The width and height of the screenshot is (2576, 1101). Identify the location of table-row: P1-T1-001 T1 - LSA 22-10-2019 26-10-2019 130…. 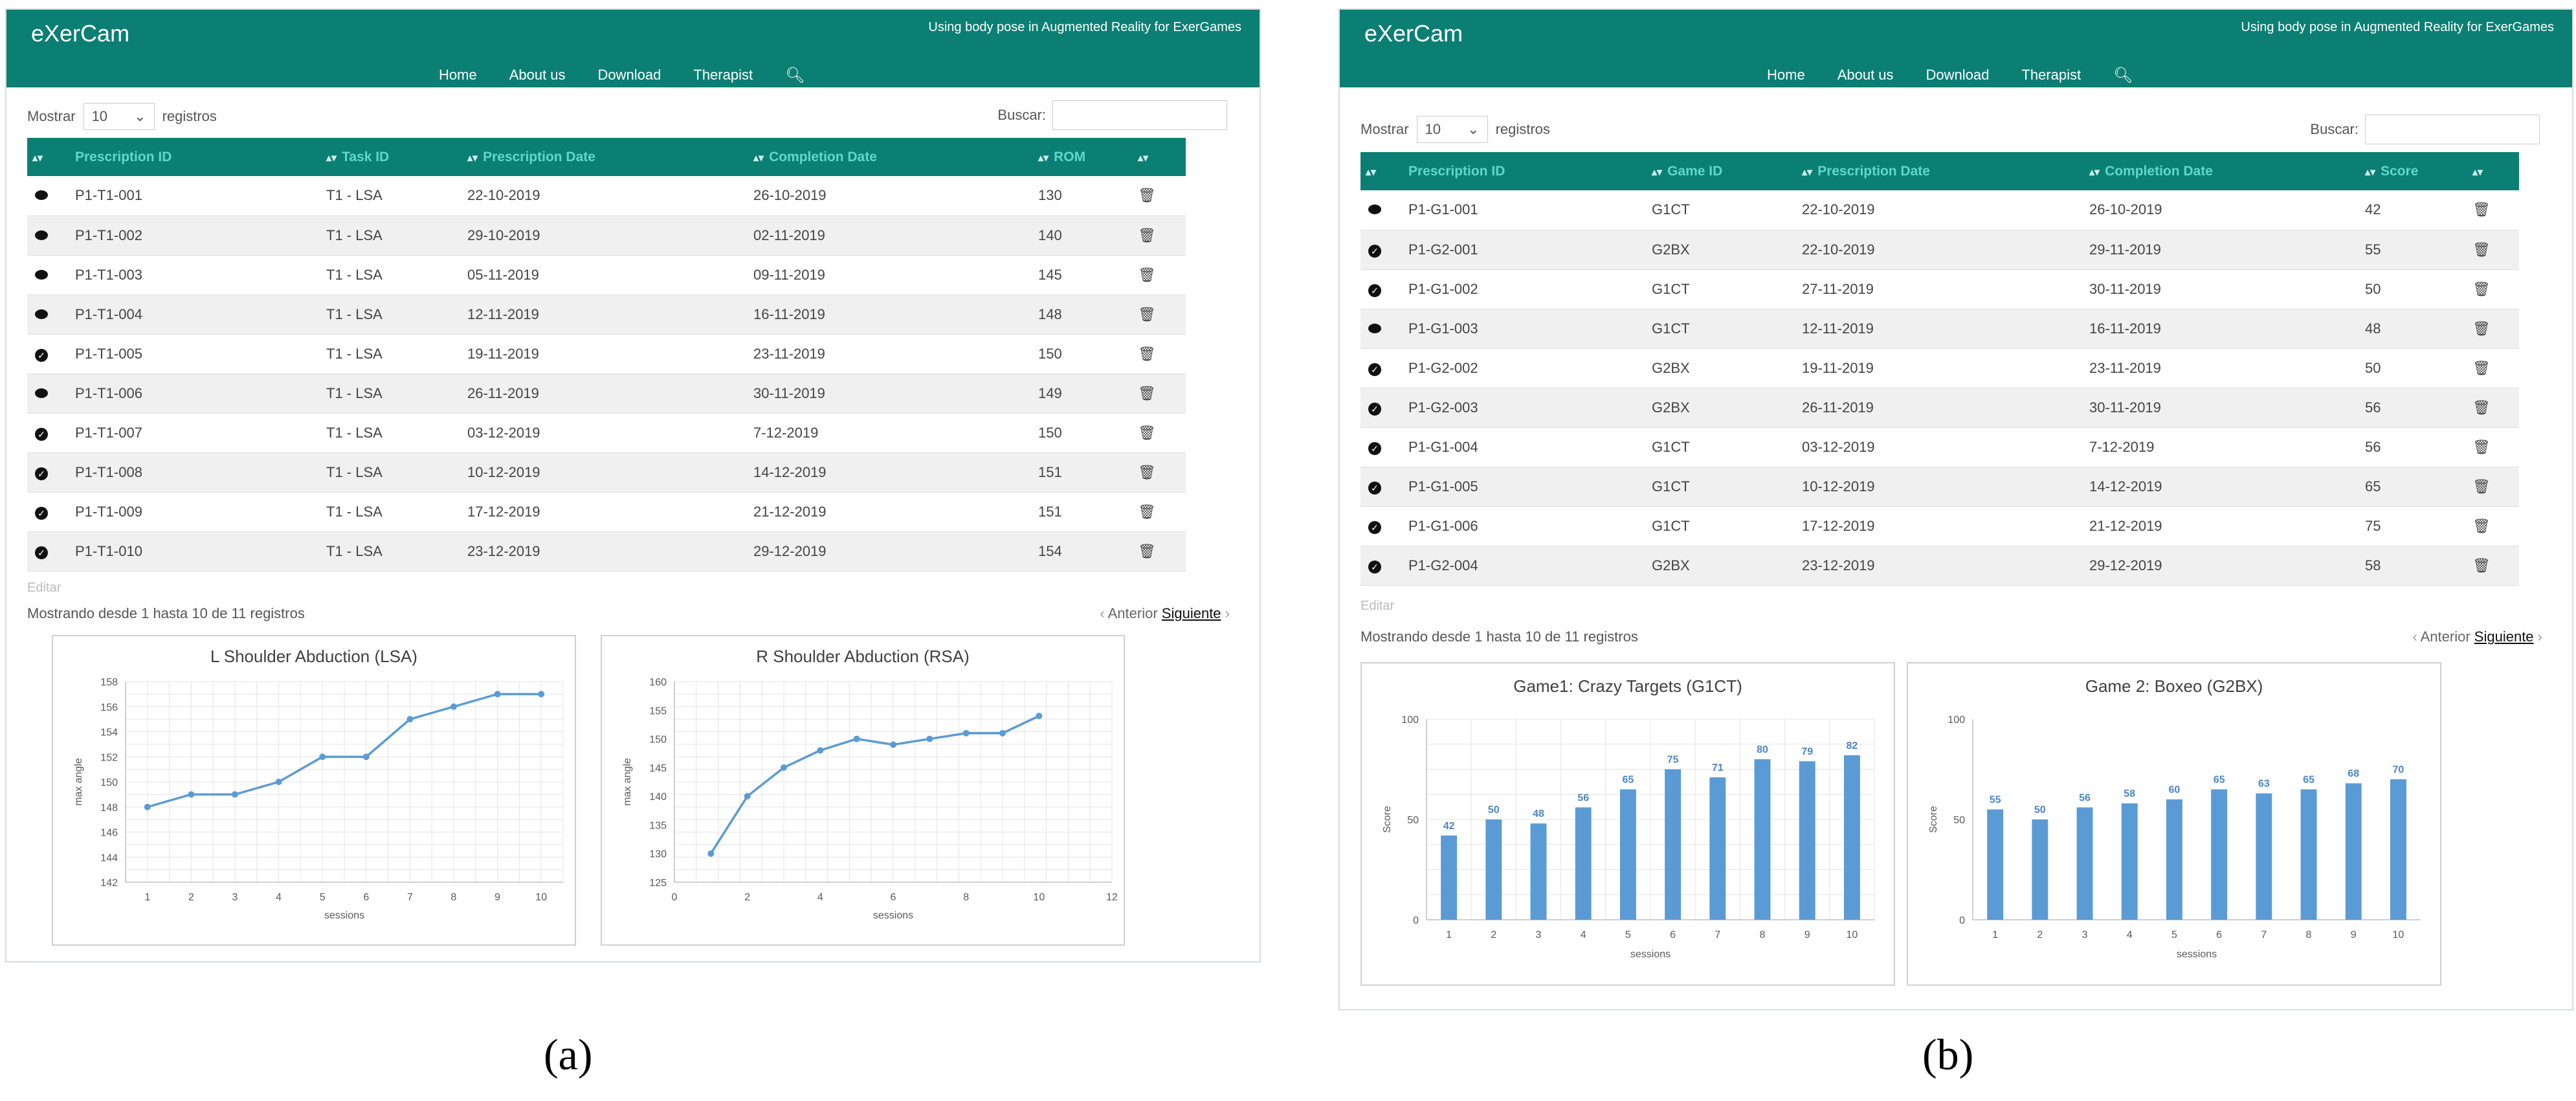
(606, 196).